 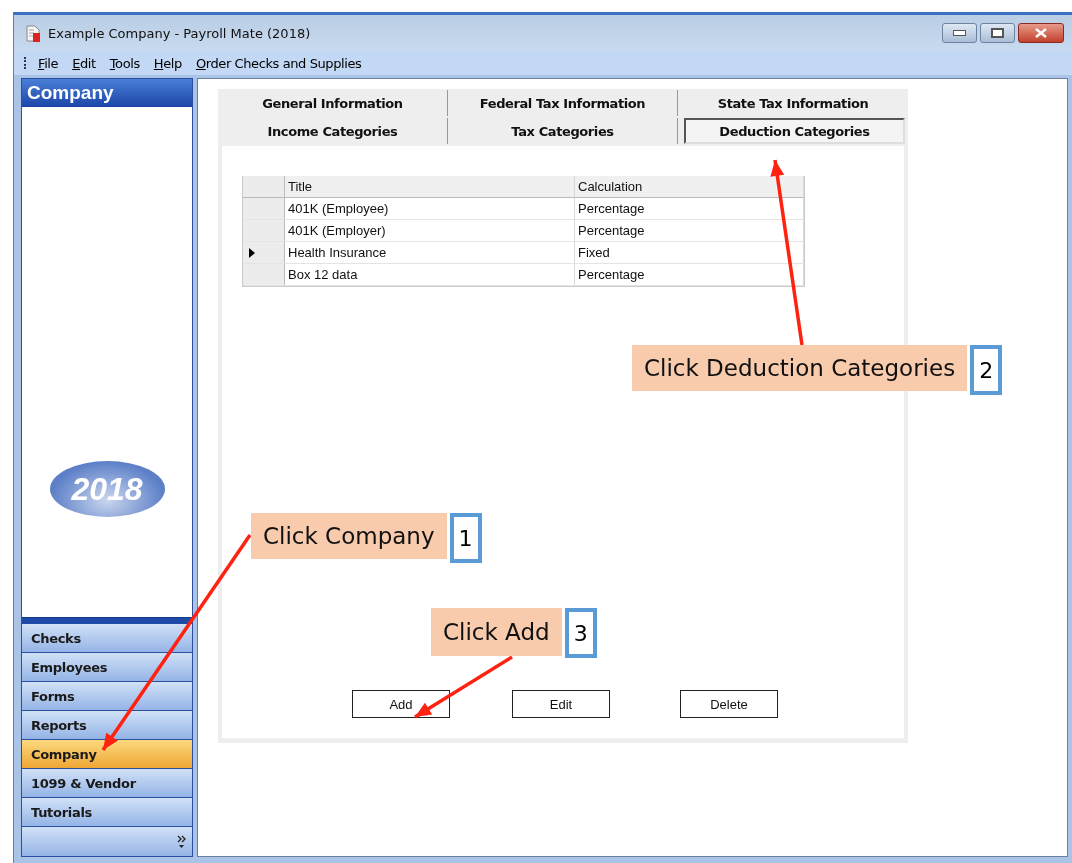 What do you see at coordinates (332, 131) in the screenshot?
I see `tab: Income Categories` at bounding box center [332, 131].